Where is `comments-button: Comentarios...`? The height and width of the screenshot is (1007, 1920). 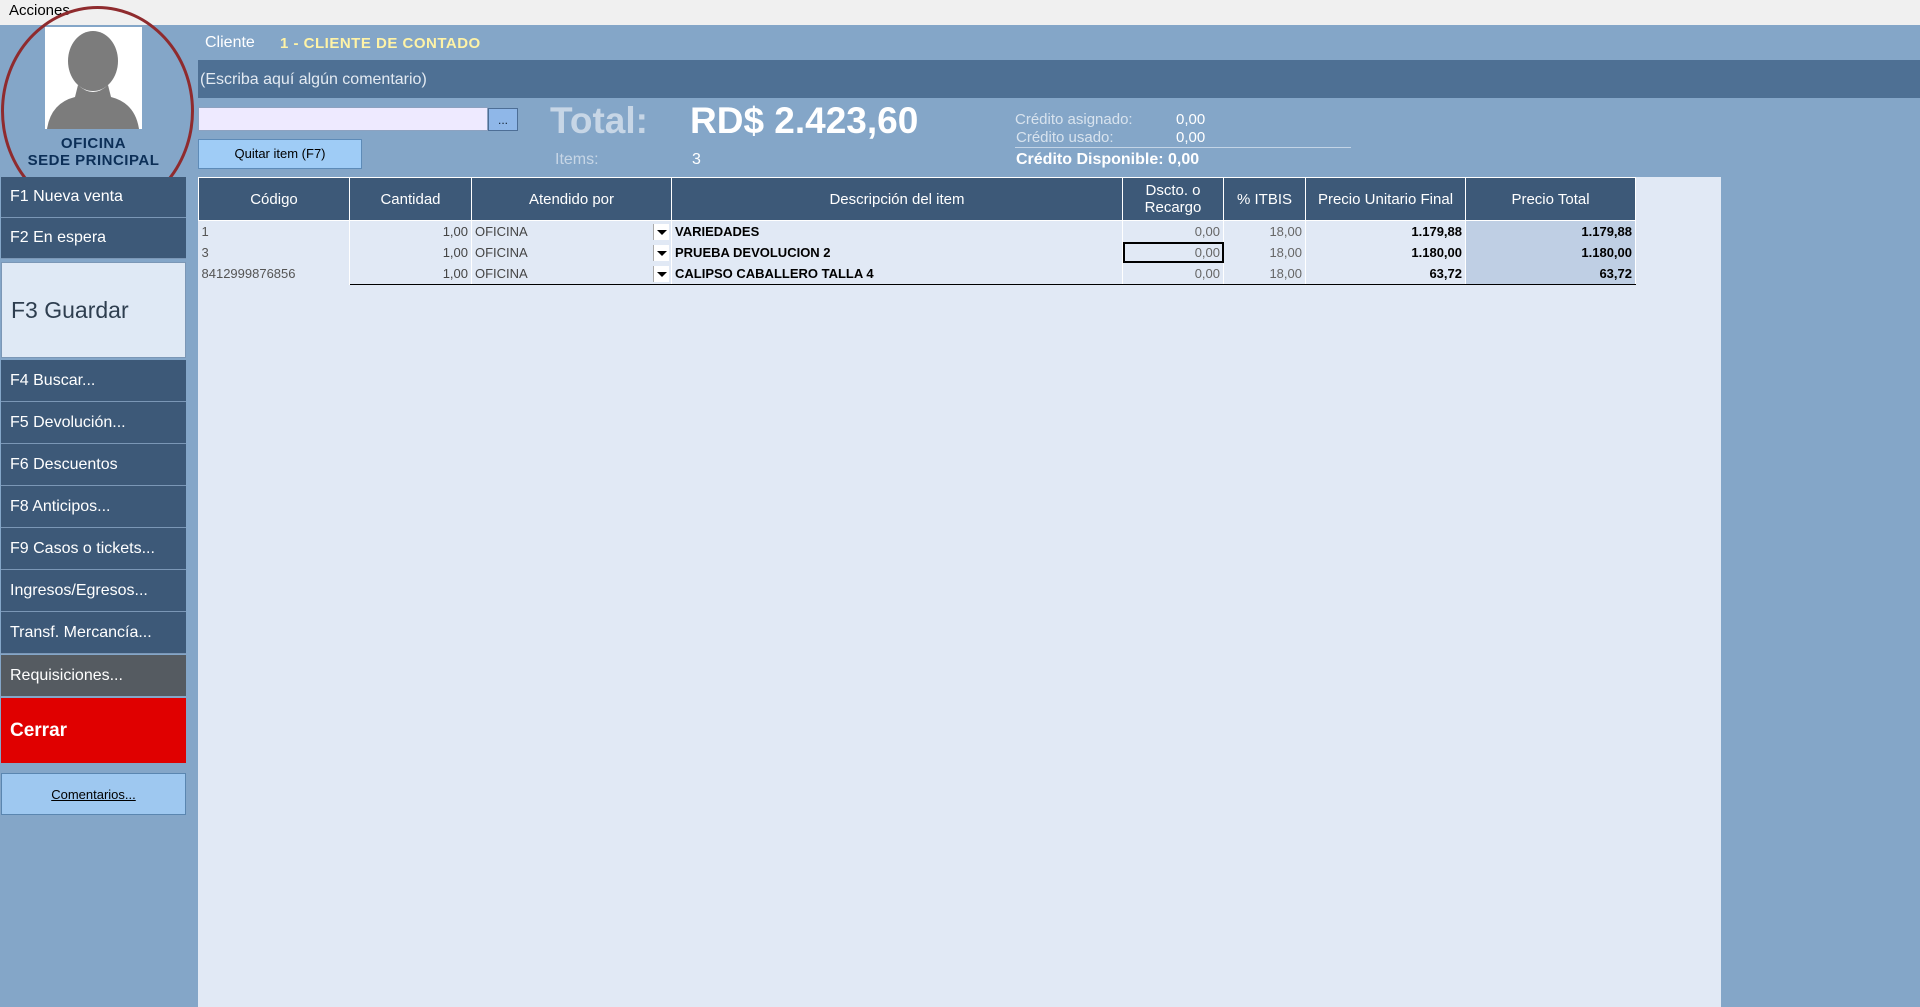 comments-button: Comentarios... is located at coordinates (93, 794).